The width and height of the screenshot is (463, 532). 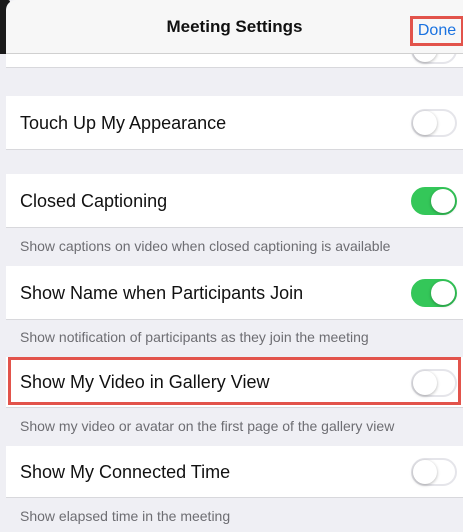 I want to click on page-title: Meeting Settings, so click(x=234, y=26).